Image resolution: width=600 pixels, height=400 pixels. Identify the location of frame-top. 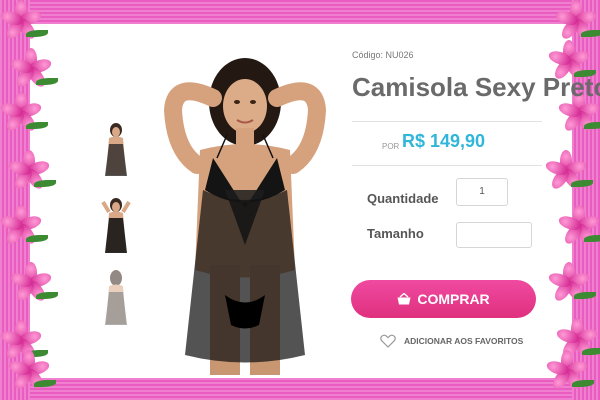
(300, 12).